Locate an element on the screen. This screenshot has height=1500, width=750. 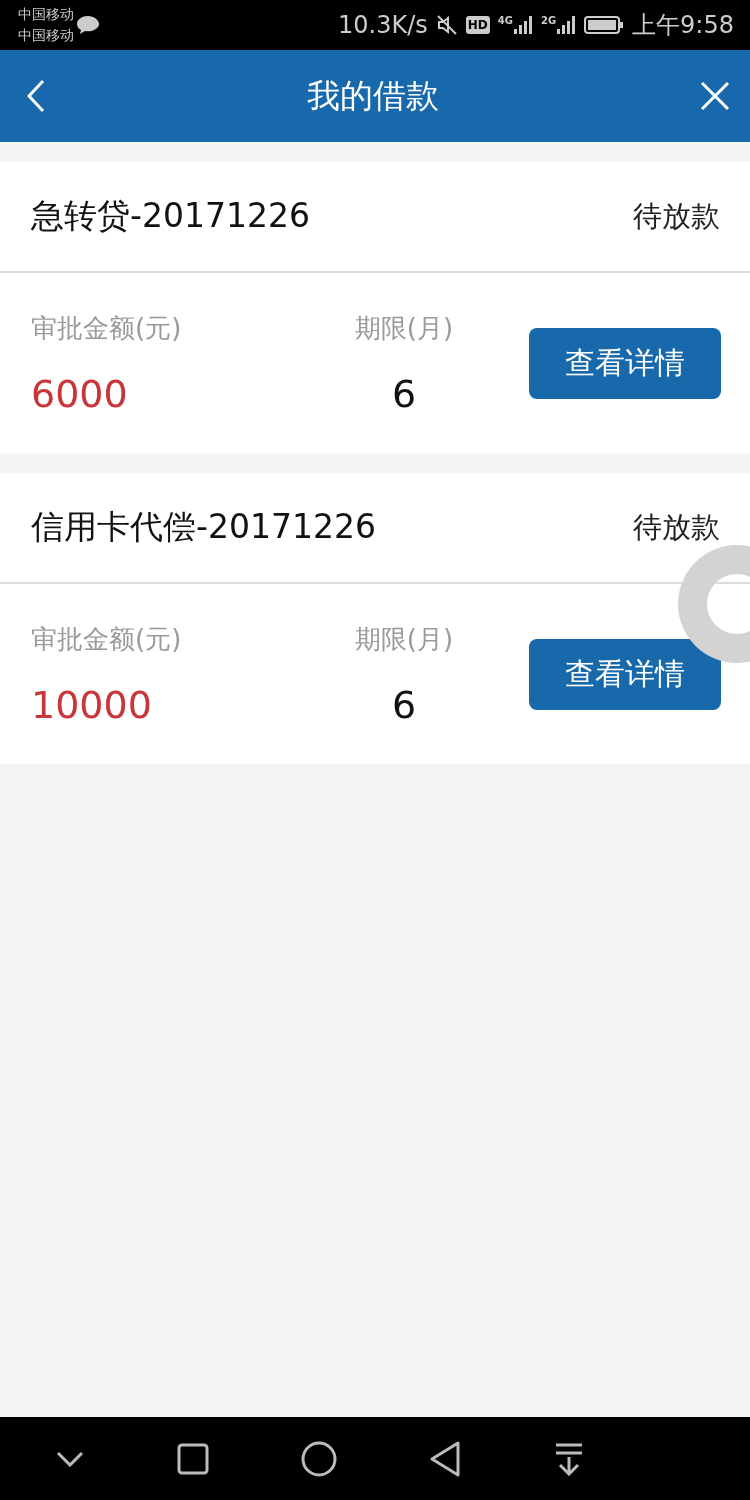
mute-icon is located at coordinates (446, 25).